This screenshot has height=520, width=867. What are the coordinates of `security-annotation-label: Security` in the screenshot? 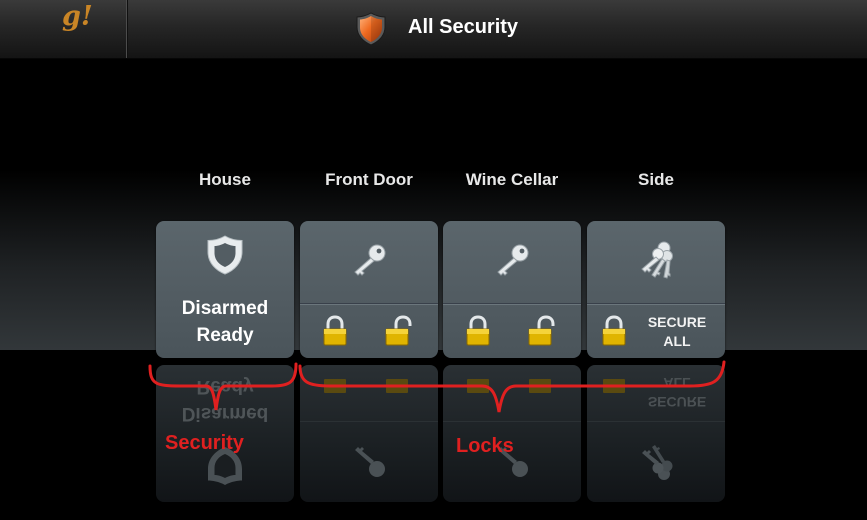 It's located at (204, 443).